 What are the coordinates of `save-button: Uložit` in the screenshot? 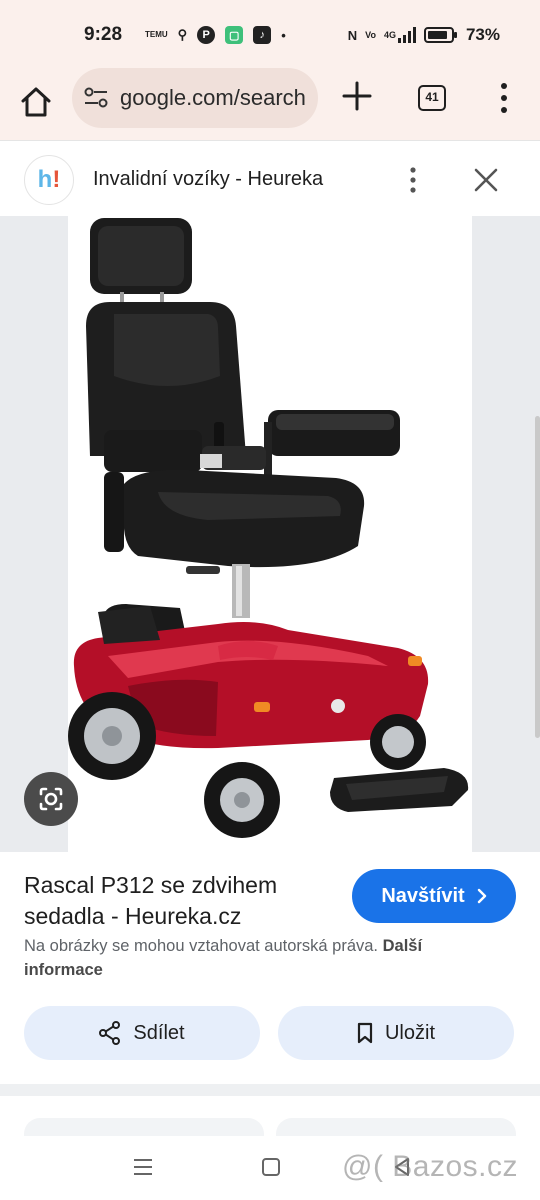 It's located at (396, 1033).